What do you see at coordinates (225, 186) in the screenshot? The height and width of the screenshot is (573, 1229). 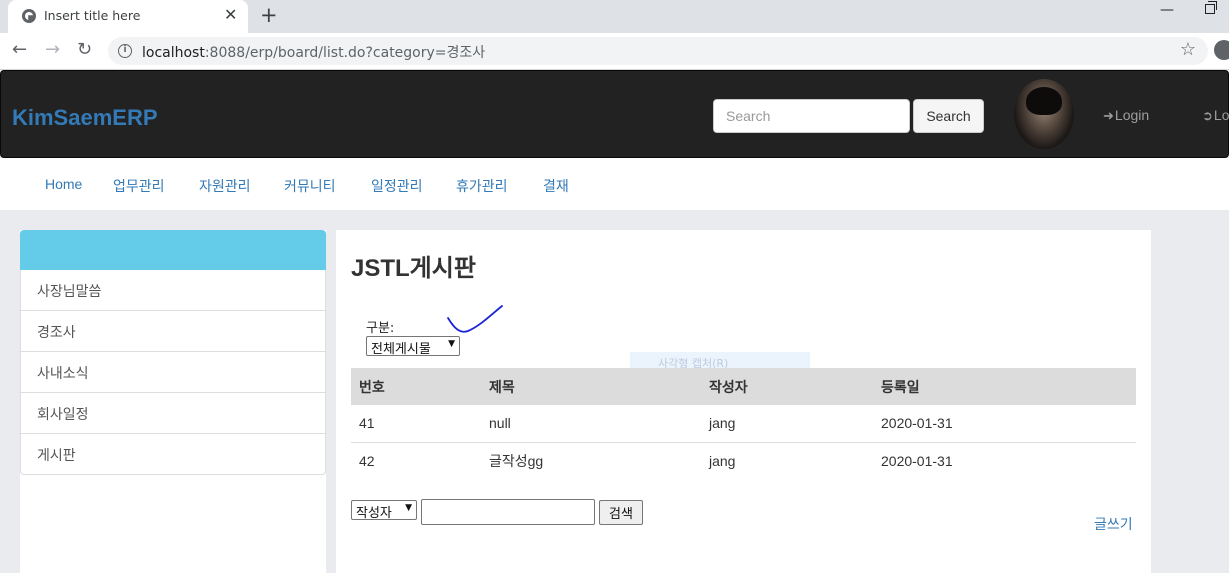 I see `menu-resources: 자원관리` at bounding box center [225, 186].